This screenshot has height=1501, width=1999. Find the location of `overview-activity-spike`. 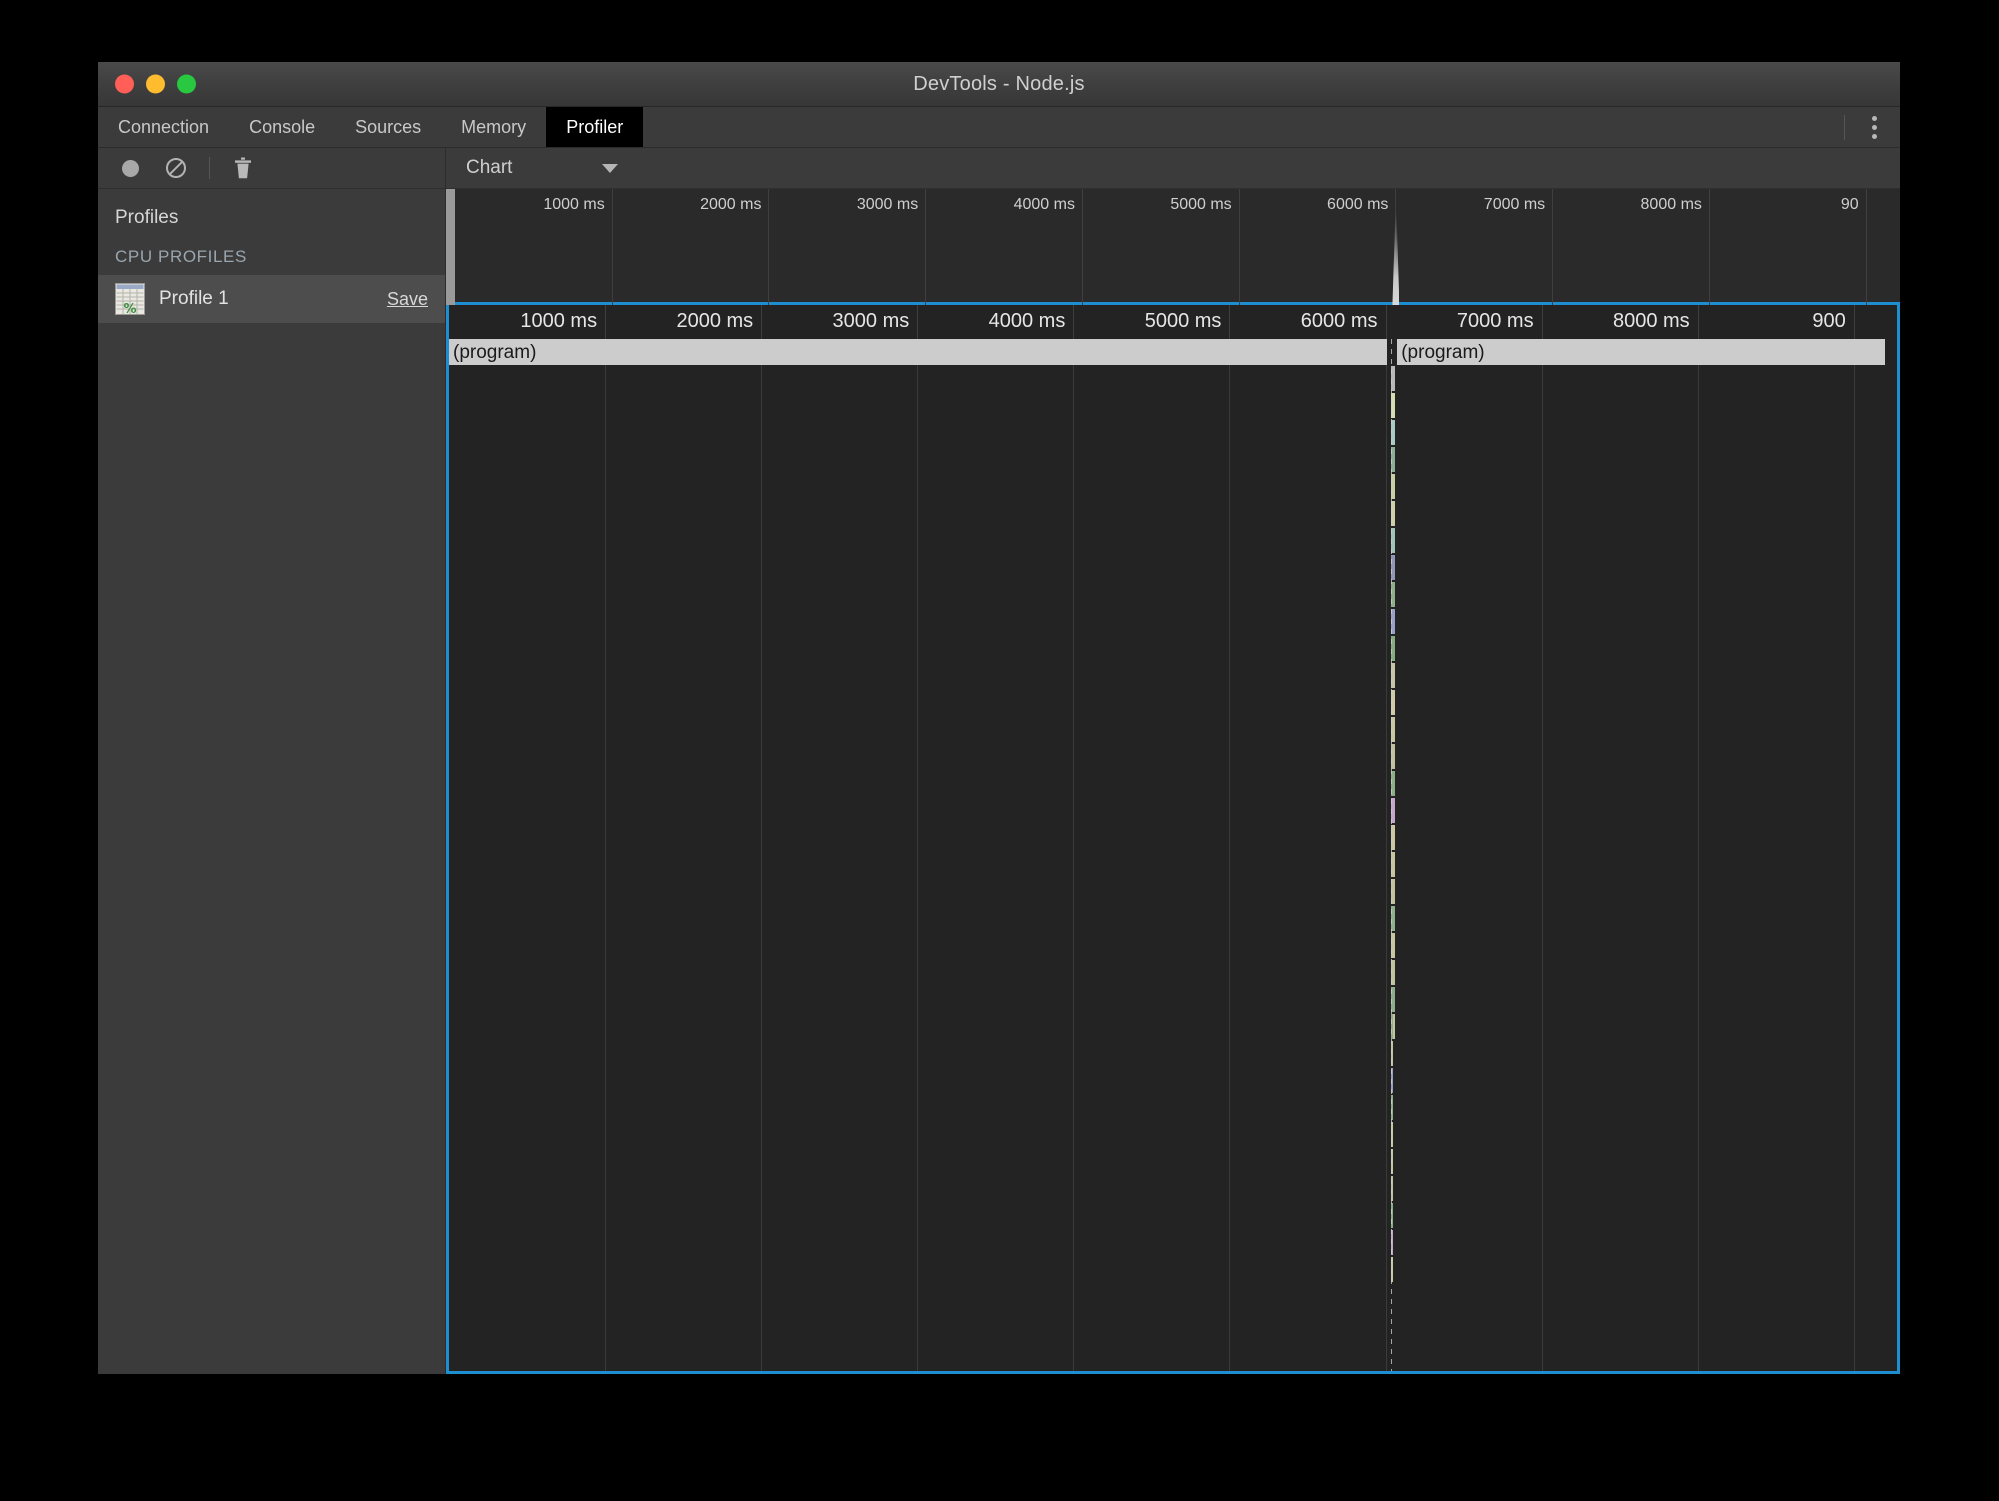

overview-activity-spike is located at coordinates (1396, 258).